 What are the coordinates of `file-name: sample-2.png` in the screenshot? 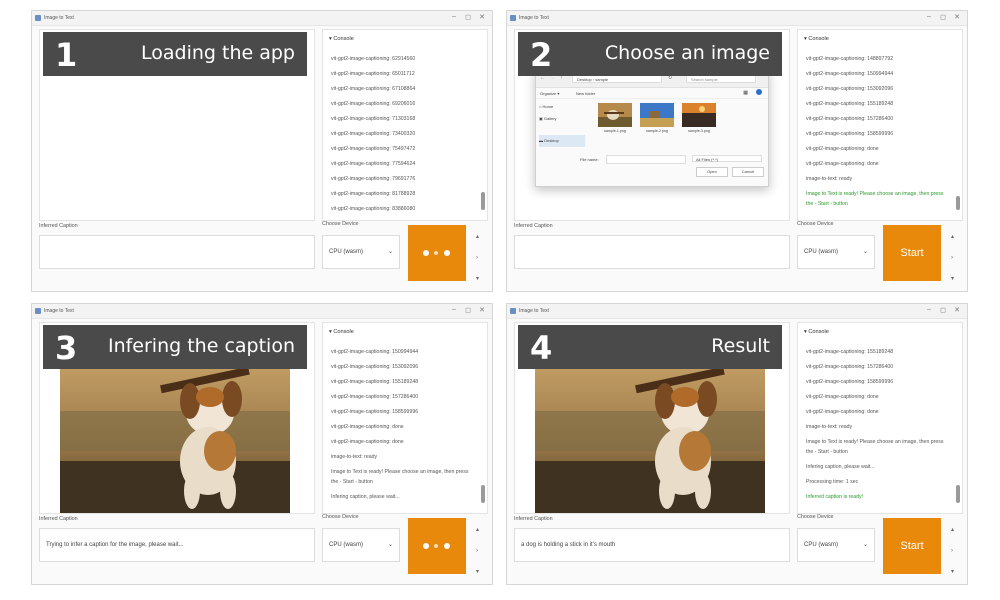 It's located at (657, 131).